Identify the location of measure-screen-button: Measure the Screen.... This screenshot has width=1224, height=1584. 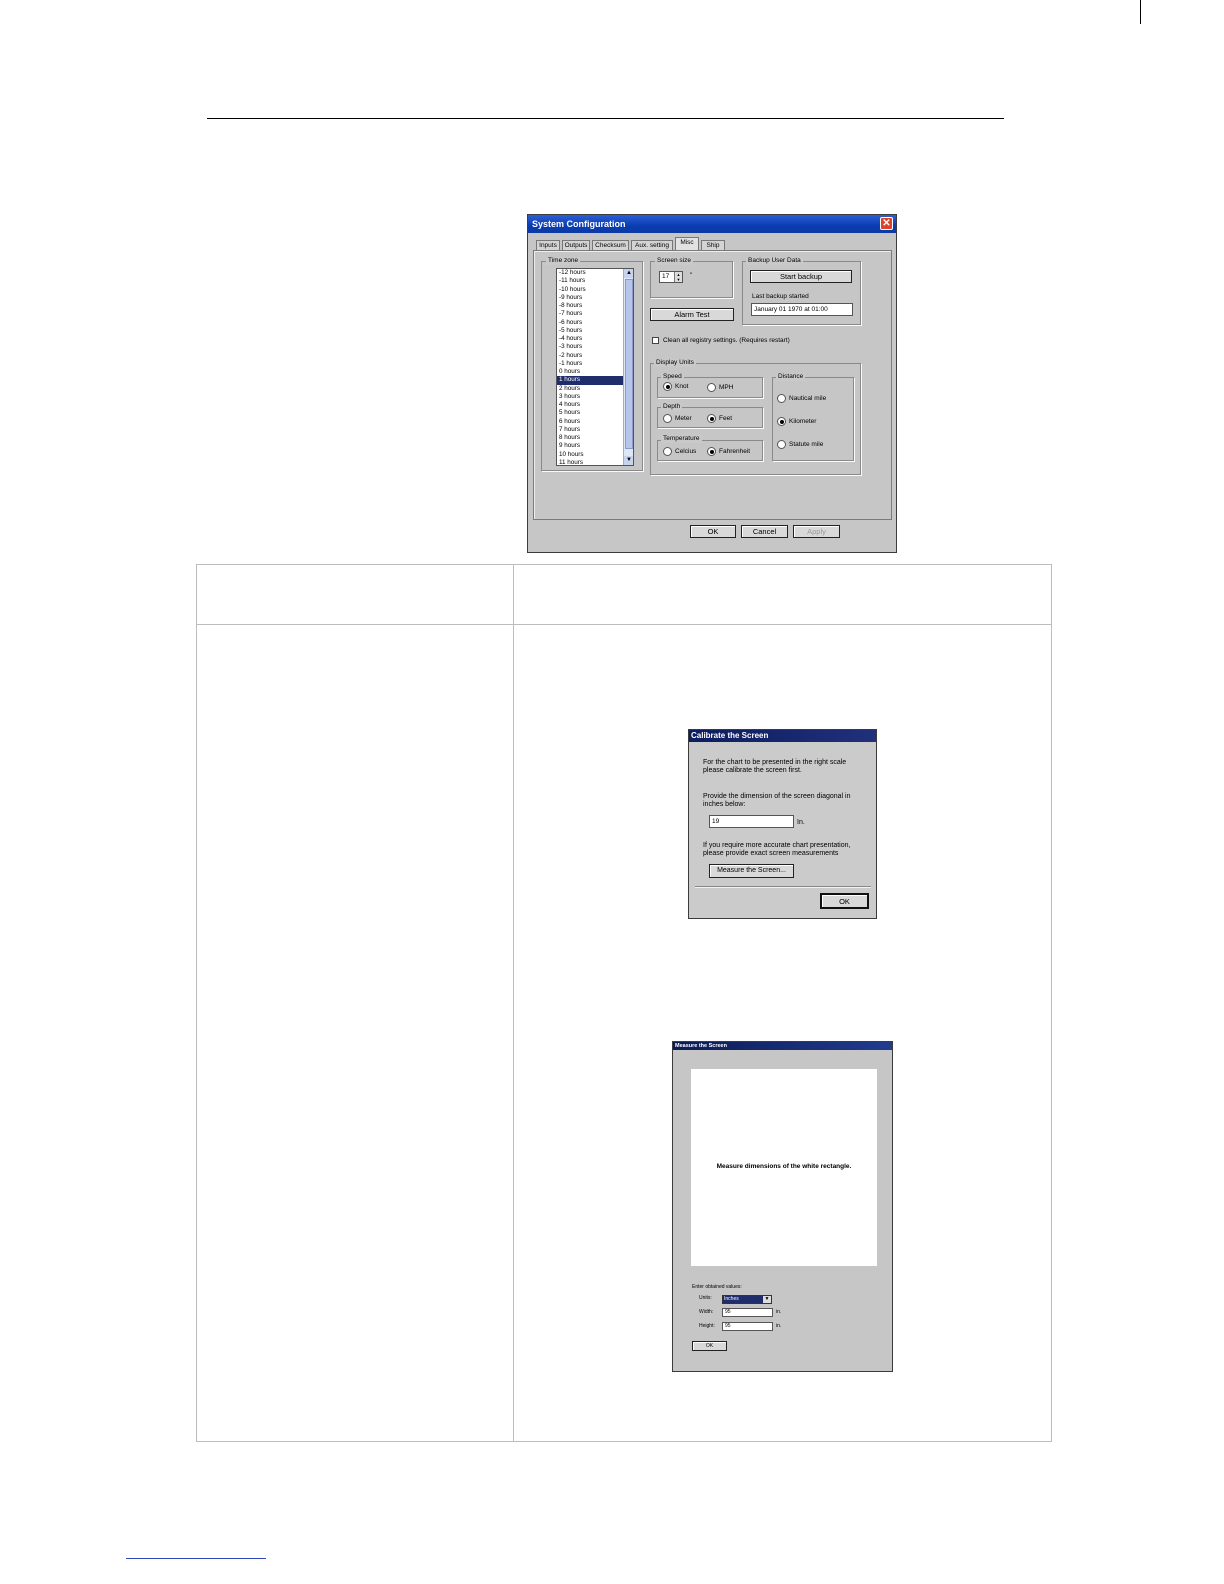
(751, 871).